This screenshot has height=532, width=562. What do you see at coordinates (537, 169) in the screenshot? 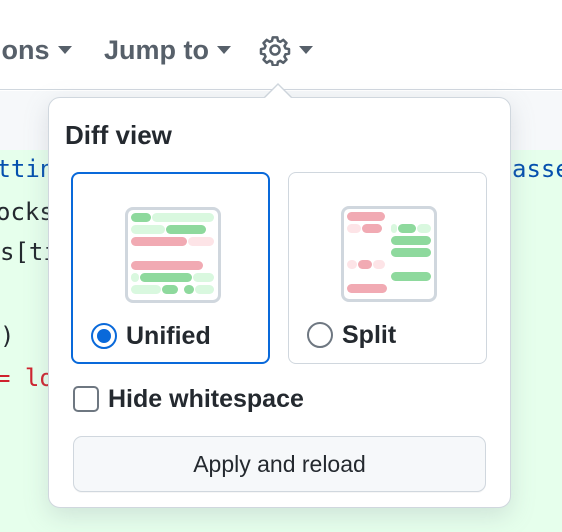
I see `code-line: asse` at bounding box center [537, 169].